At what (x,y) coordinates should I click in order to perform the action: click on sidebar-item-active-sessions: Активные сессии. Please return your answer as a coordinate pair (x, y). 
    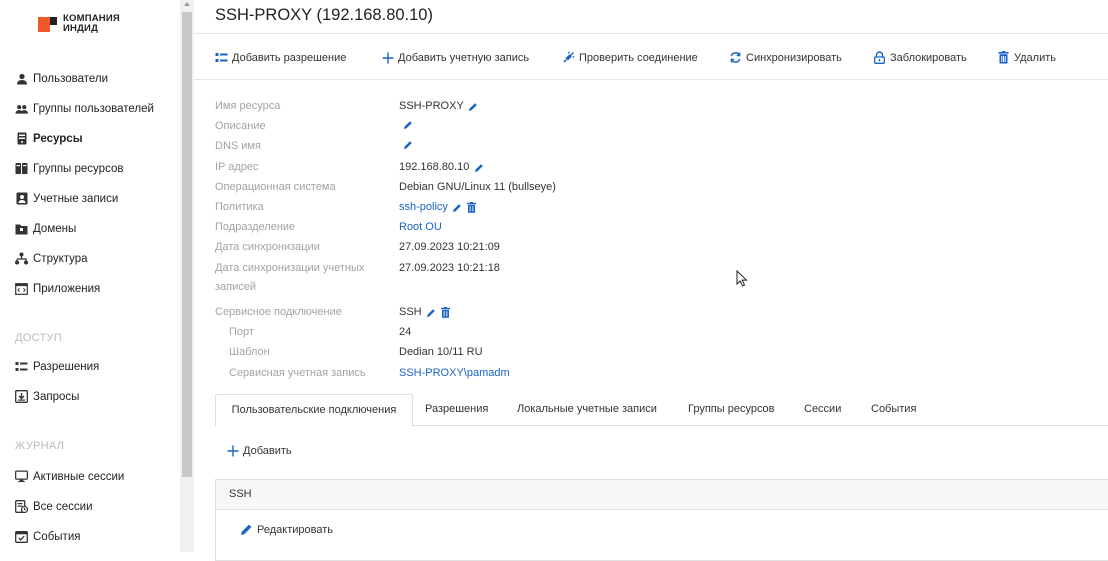
    Looking at the image, I should click on (69, 476).